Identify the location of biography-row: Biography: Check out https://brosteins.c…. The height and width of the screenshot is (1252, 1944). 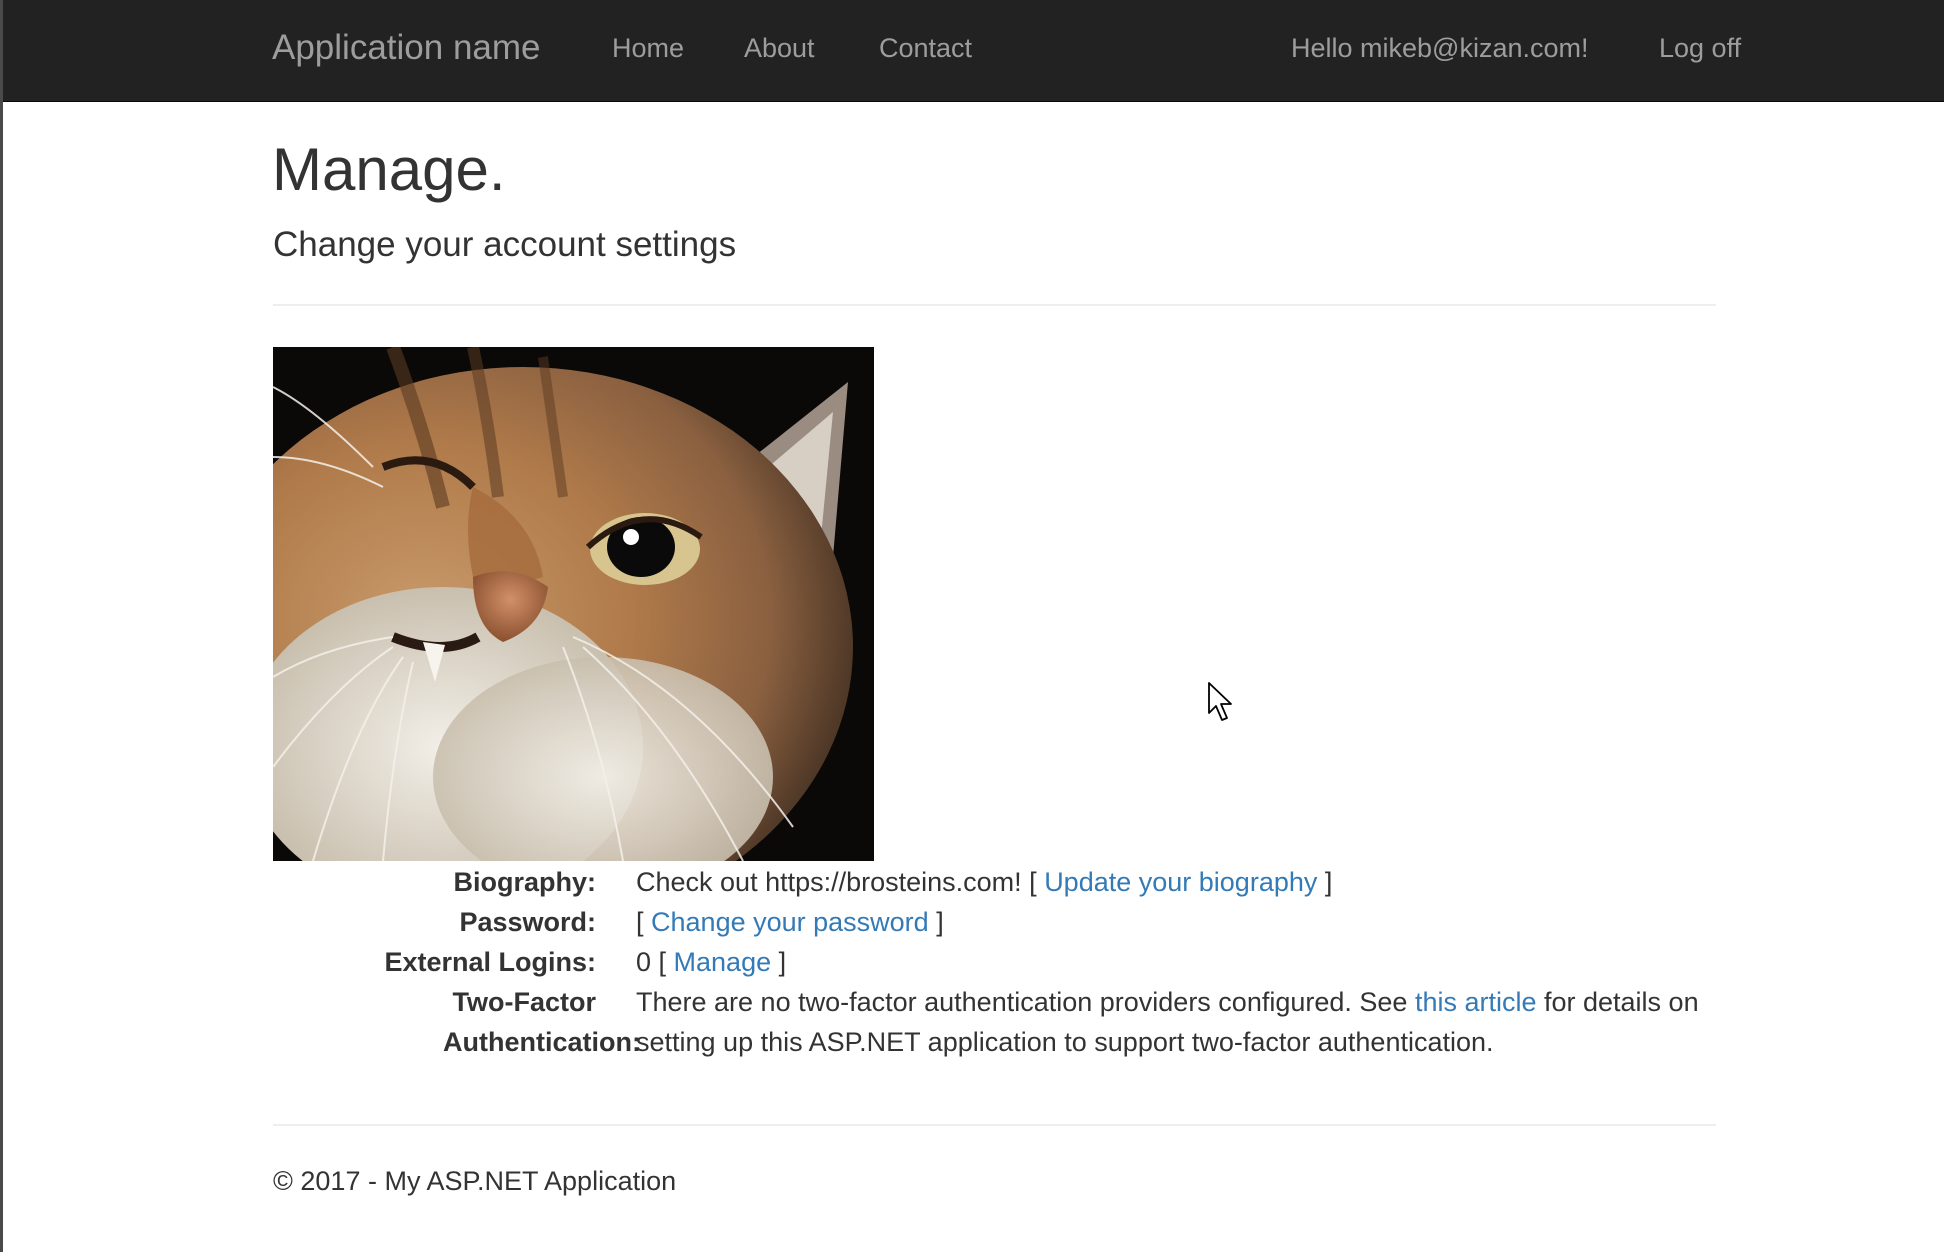
(998, 882).